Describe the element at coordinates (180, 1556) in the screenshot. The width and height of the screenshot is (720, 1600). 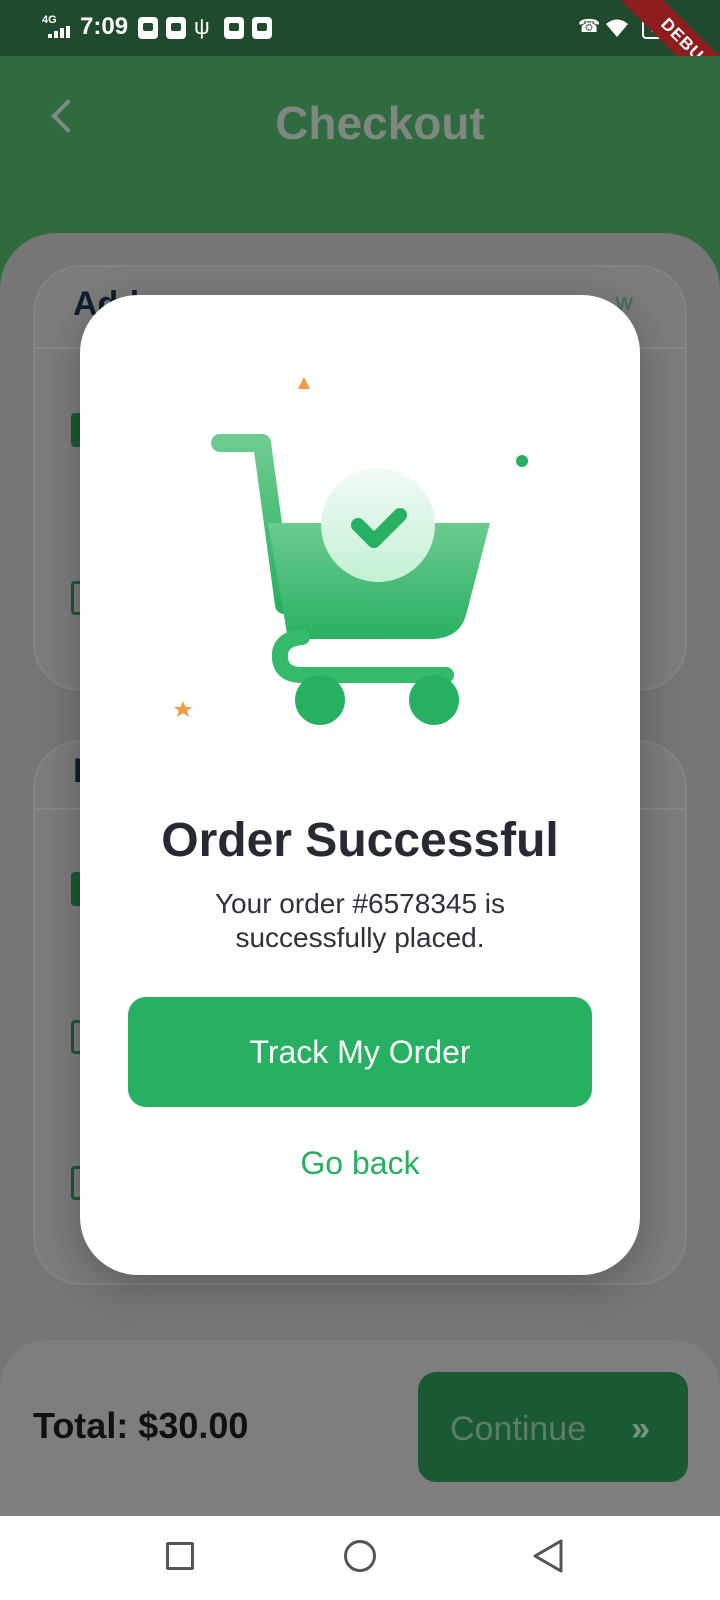
I see `nav-recents-icon` at that location.